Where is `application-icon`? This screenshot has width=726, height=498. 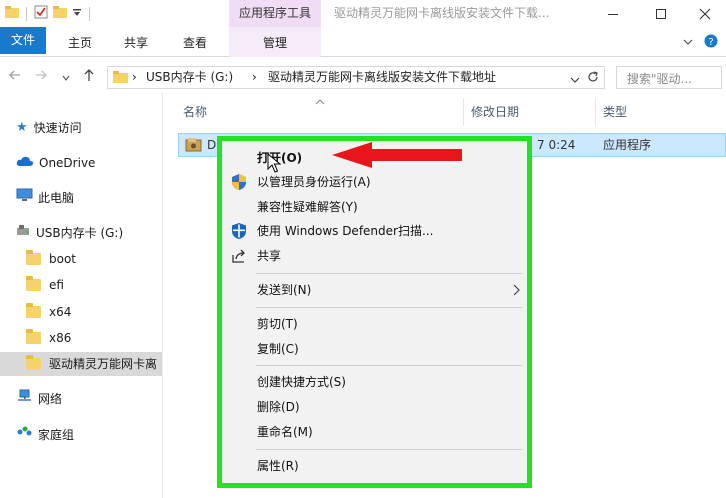 application-icon is located at coordinates (193, 146).